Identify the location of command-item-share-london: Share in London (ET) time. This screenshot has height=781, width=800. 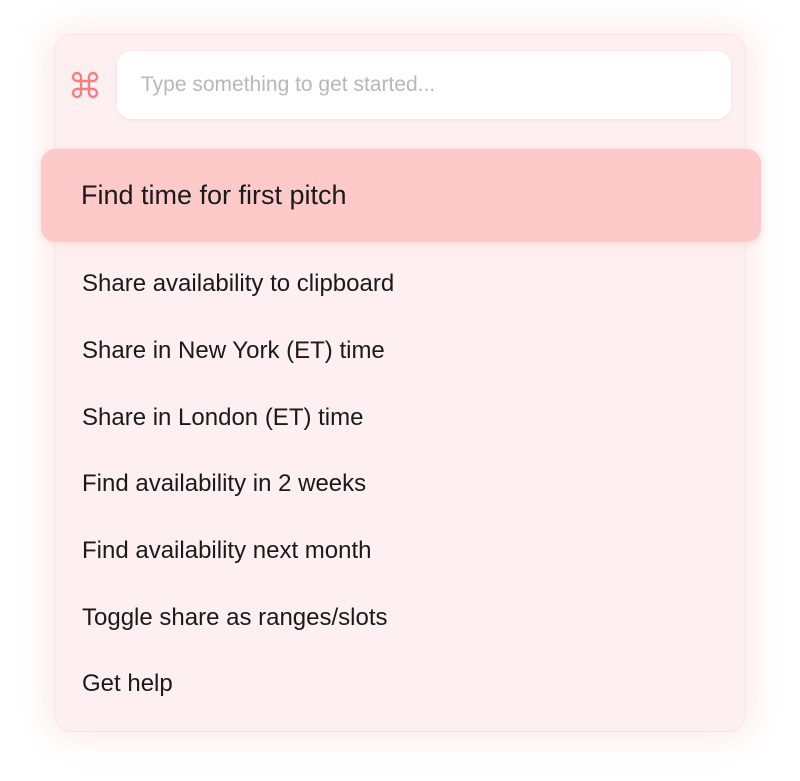
(400, 417).